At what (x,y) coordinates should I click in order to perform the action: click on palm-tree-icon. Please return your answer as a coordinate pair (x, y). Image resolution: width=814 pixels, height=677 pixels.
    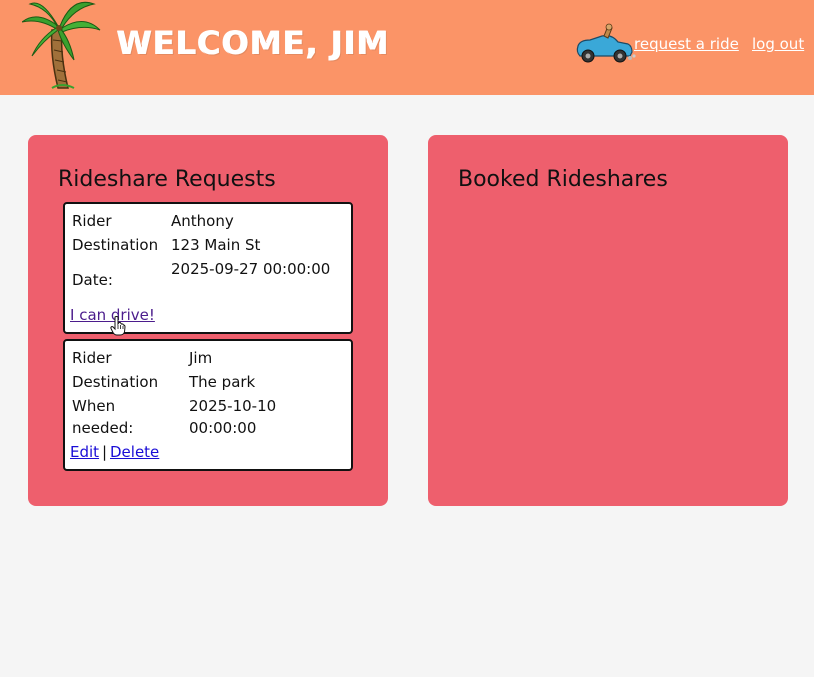
    Looking at the image, I should click on (61, 45).